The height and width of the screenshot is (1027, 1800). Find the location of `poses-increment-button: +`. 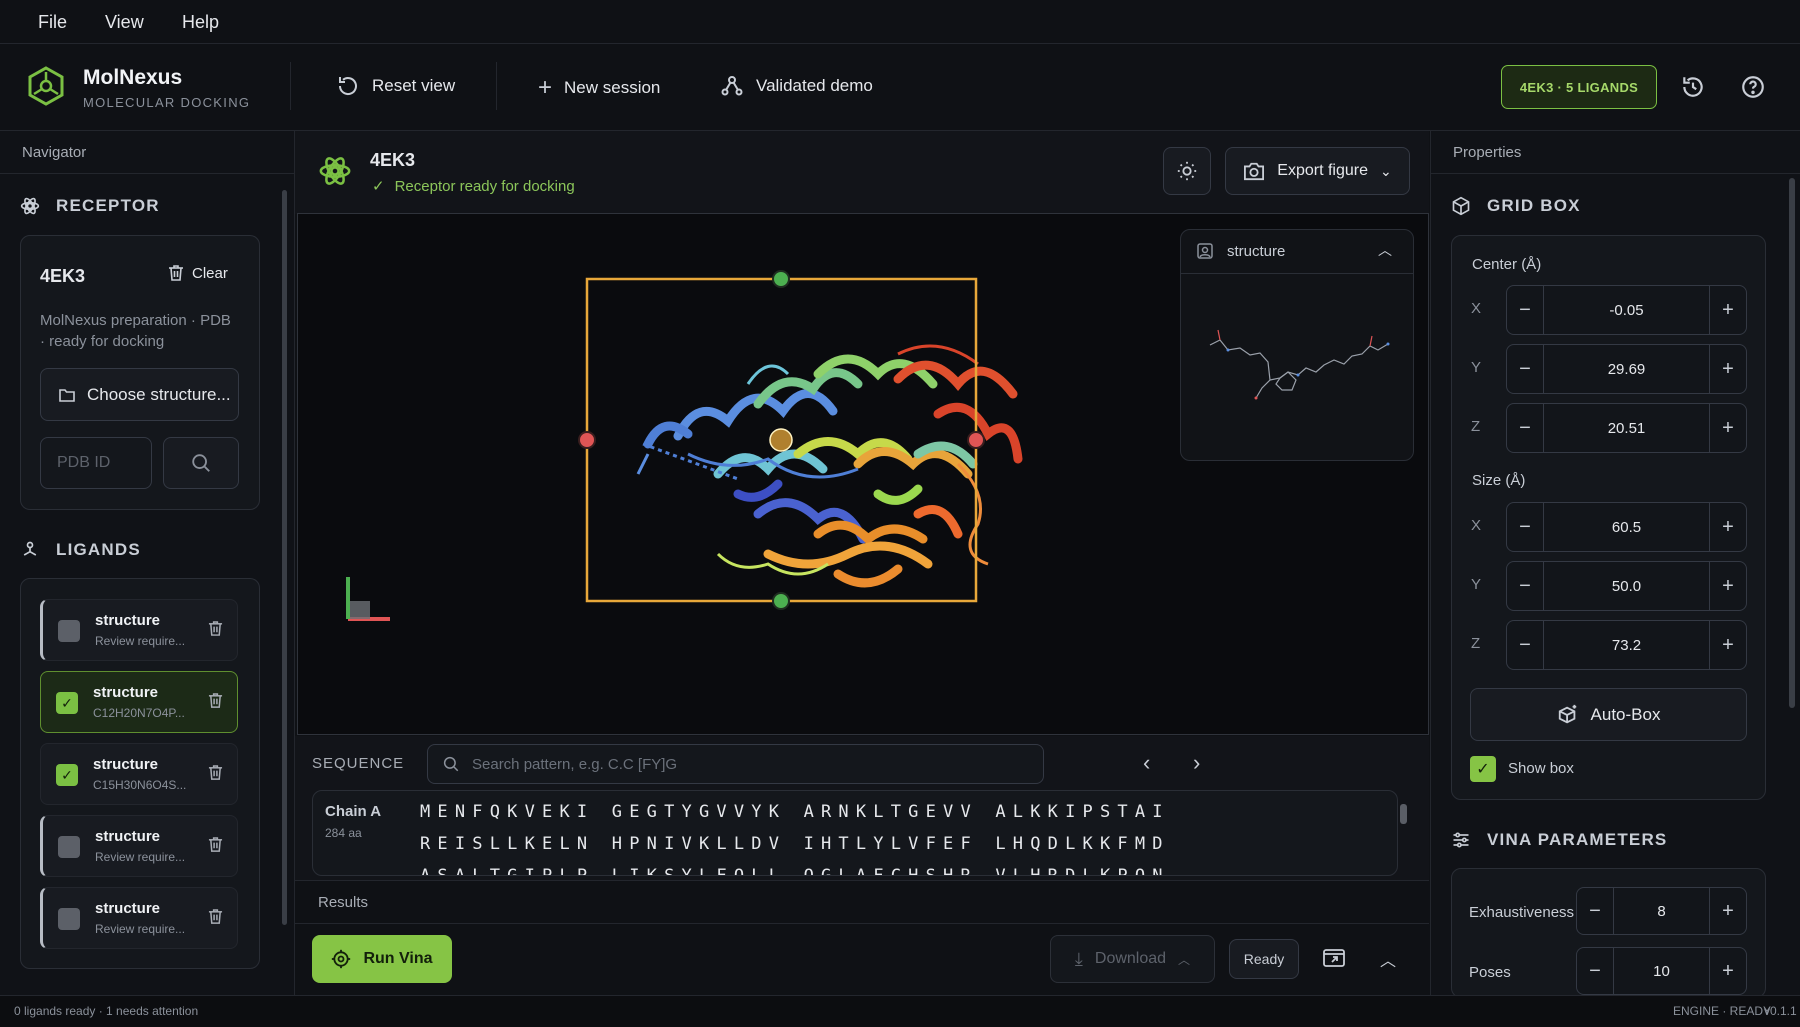

poses-increment-button: + is located at coordinates (1728, 971).